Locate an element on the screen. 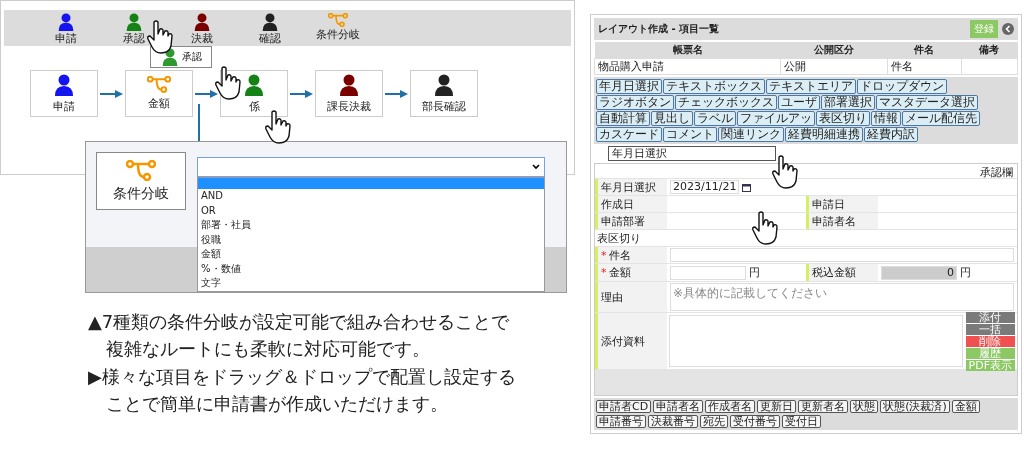 This screenshot has height=452, width=1024. chevron-icon is located at coordinates (536, 167).